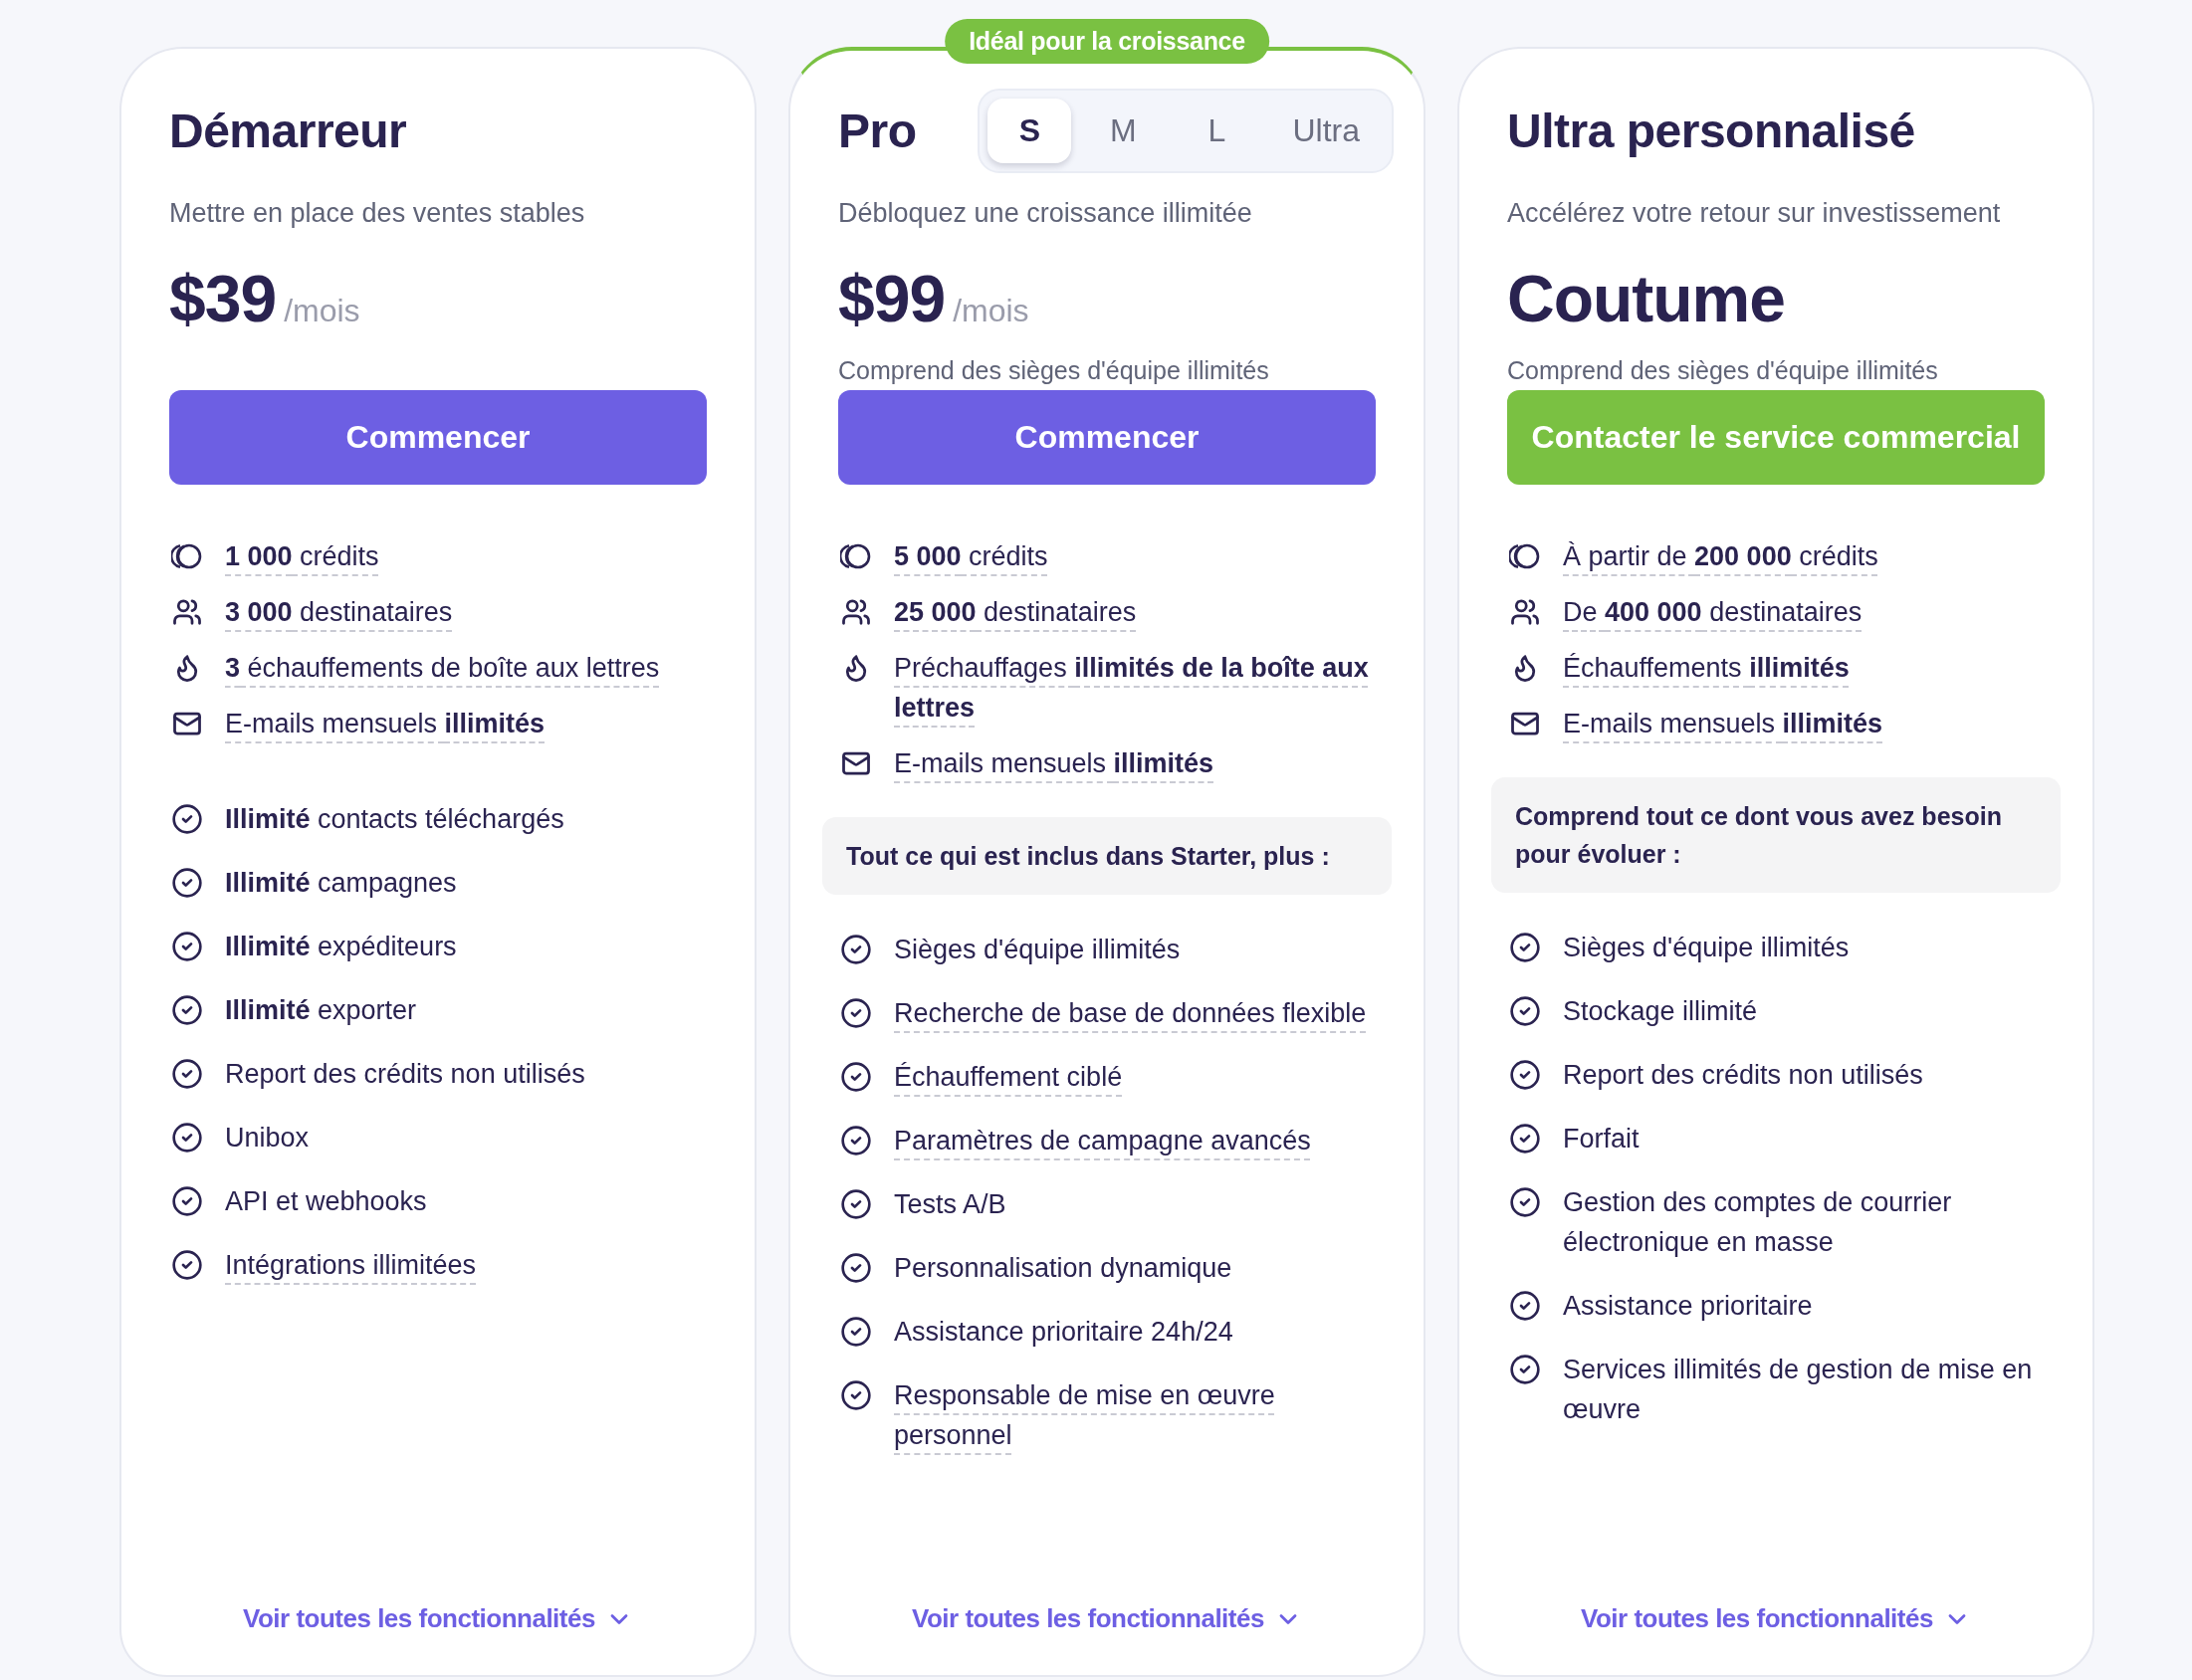 This screenshot has height=1680, width=2192. I want to click on feature-text: Paramètres de campagne avancés, so click(1102, 1141).